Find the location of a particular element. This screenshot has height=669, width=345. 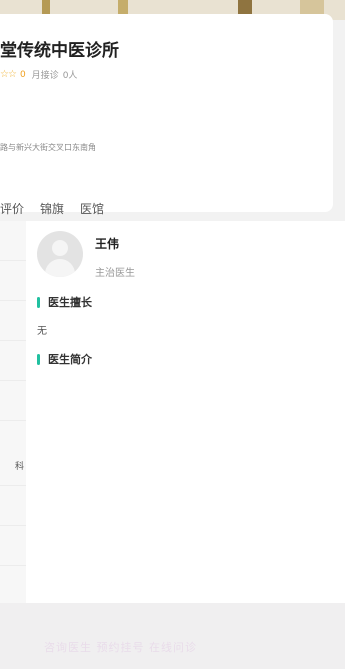

rating-row: ☆☆ 0 月接诊 0人 is located at coordinates (38, 74).